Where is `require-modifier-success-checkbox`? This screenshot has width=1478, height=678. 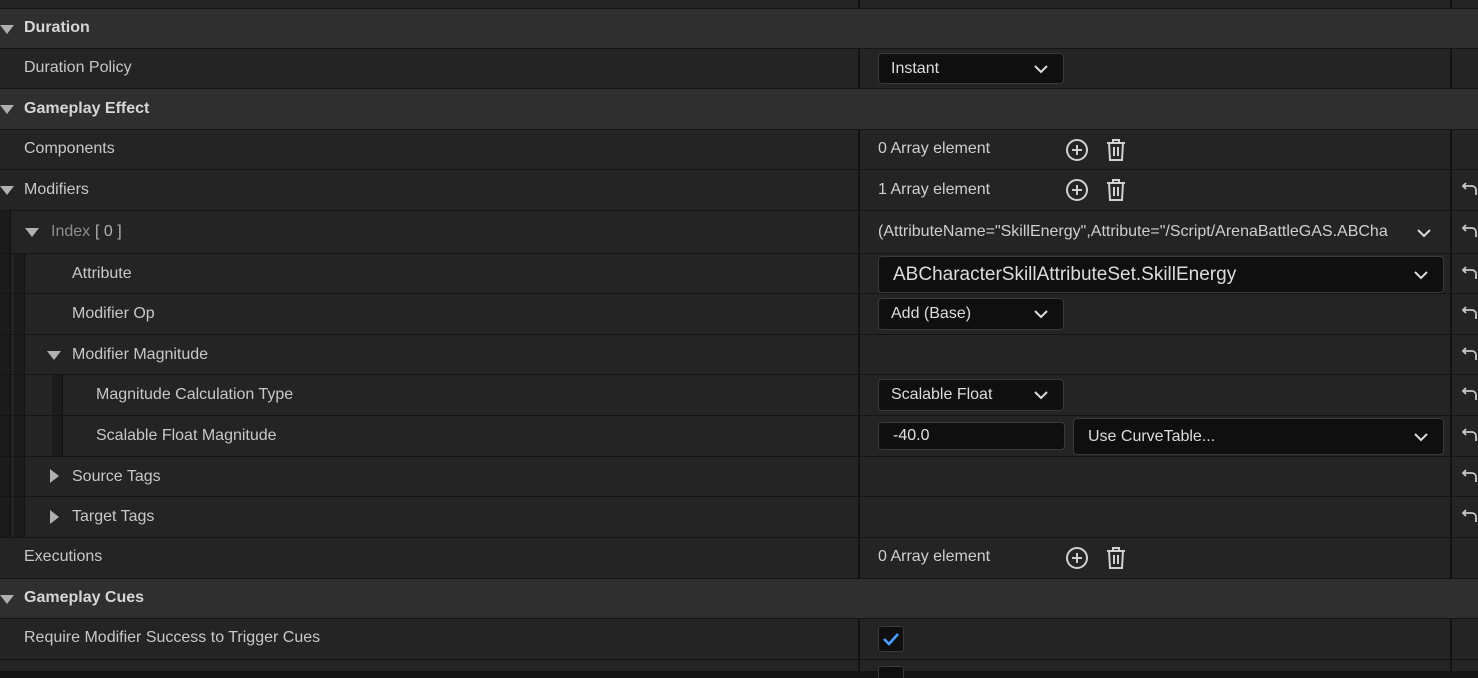
require-modifier-success-checkbox is located at coordinates (891, 639).